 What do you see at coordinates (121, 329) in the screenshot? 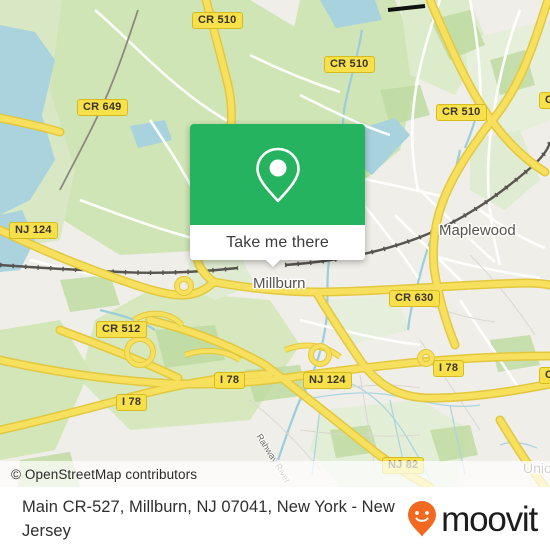
I see `road-shield-cr512: CR 512` at bounding box center [121, 329].